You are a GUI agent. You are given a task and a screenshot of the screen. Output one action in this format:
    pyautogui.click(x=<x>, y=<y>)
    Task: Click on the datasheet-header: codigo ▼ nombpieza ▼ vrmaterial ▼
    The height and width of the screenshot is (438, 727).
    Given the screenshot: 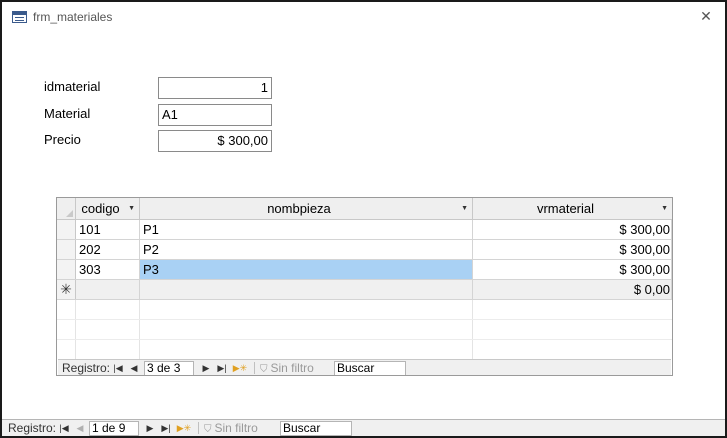 What is the action you would take?
    pyautogui.click(x=364, y=209)
    